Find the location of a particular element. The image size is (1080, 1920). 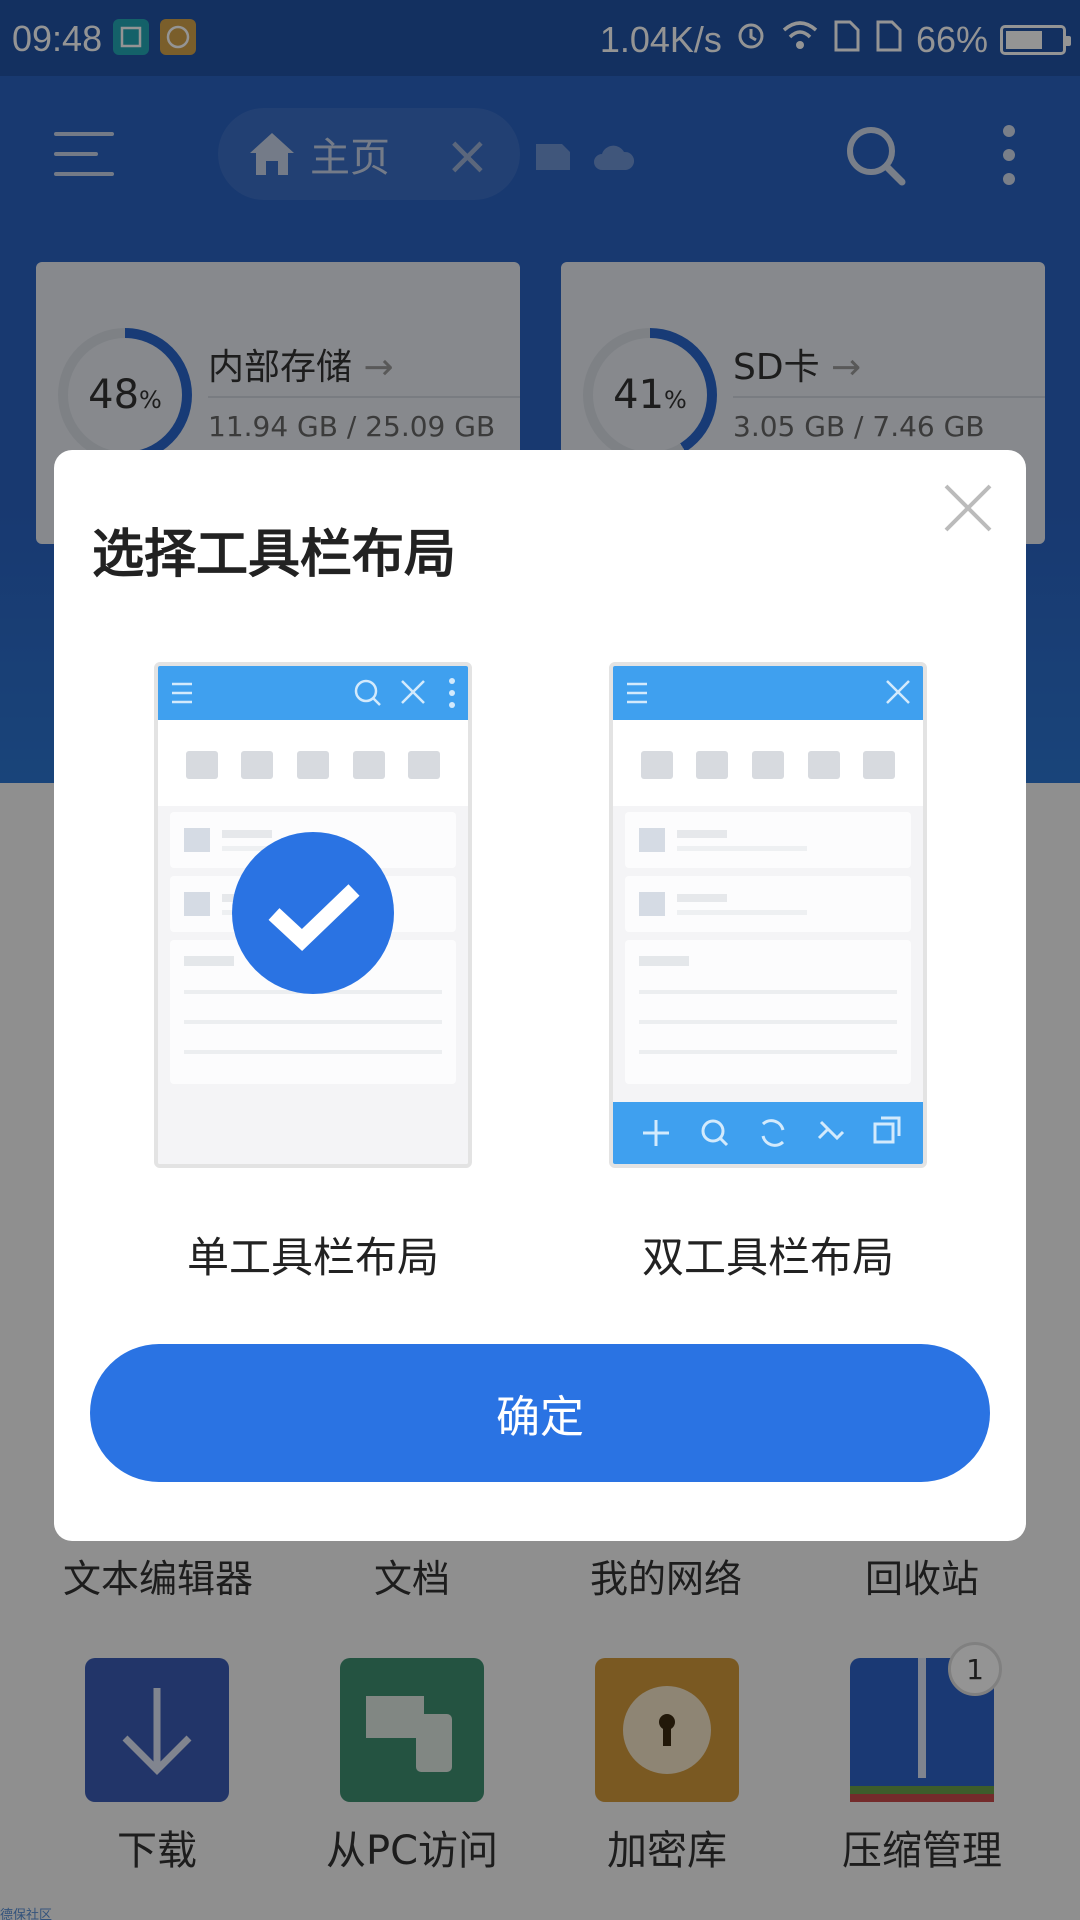

selected-check-icon is located at coordinates (313, 913).